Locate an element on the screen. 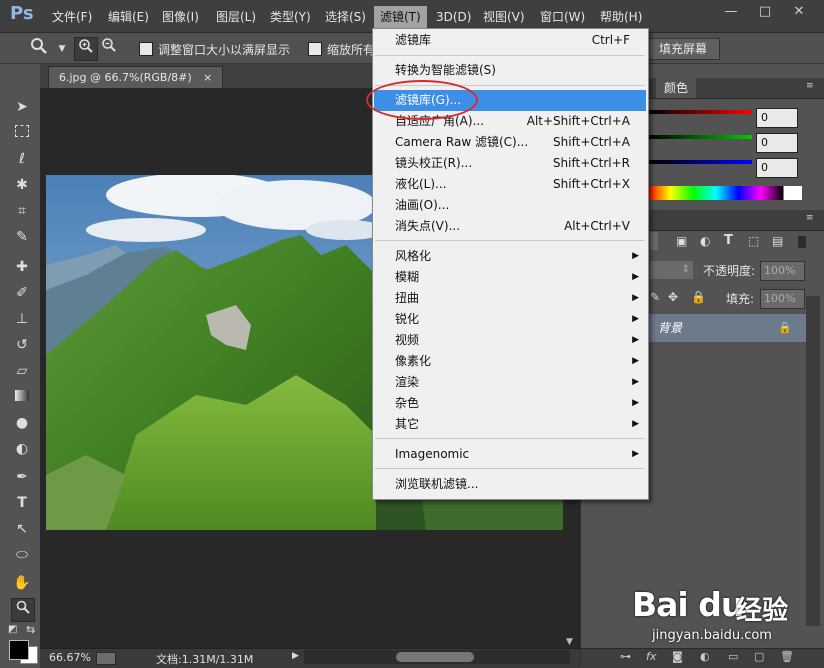 This screenshot has width=824, height=668. brush-tool-icon: ✐ is located at coordinates (22, 293).